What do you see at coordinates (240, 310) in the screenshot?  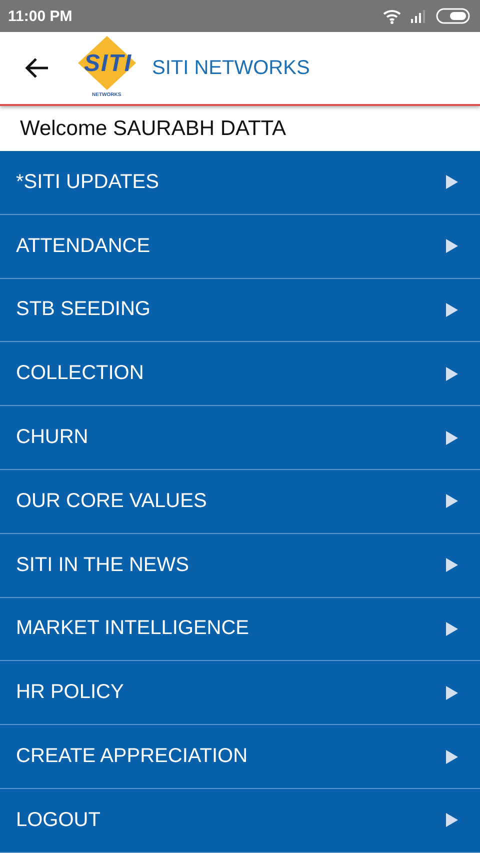 I see `menu-item: STB SEEDING` at bounding box center [240, 310].